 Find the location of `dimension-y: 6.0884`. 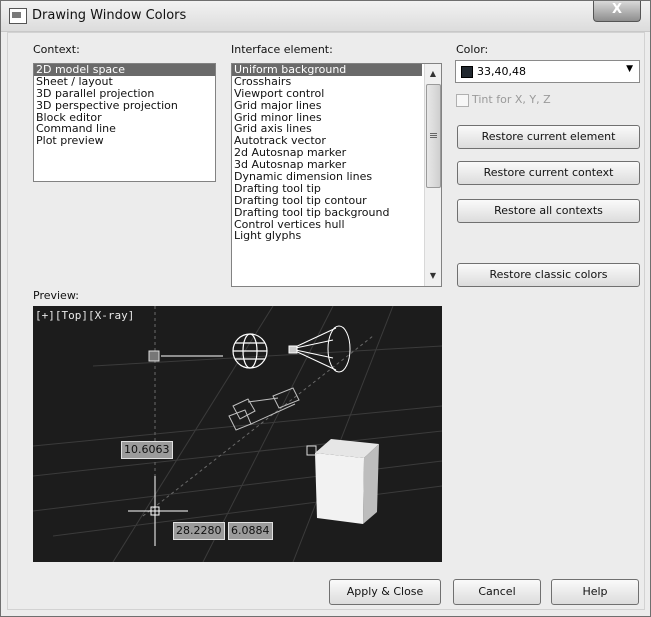

dimension-y: 6.0884 is located at coordinates (250, 531).